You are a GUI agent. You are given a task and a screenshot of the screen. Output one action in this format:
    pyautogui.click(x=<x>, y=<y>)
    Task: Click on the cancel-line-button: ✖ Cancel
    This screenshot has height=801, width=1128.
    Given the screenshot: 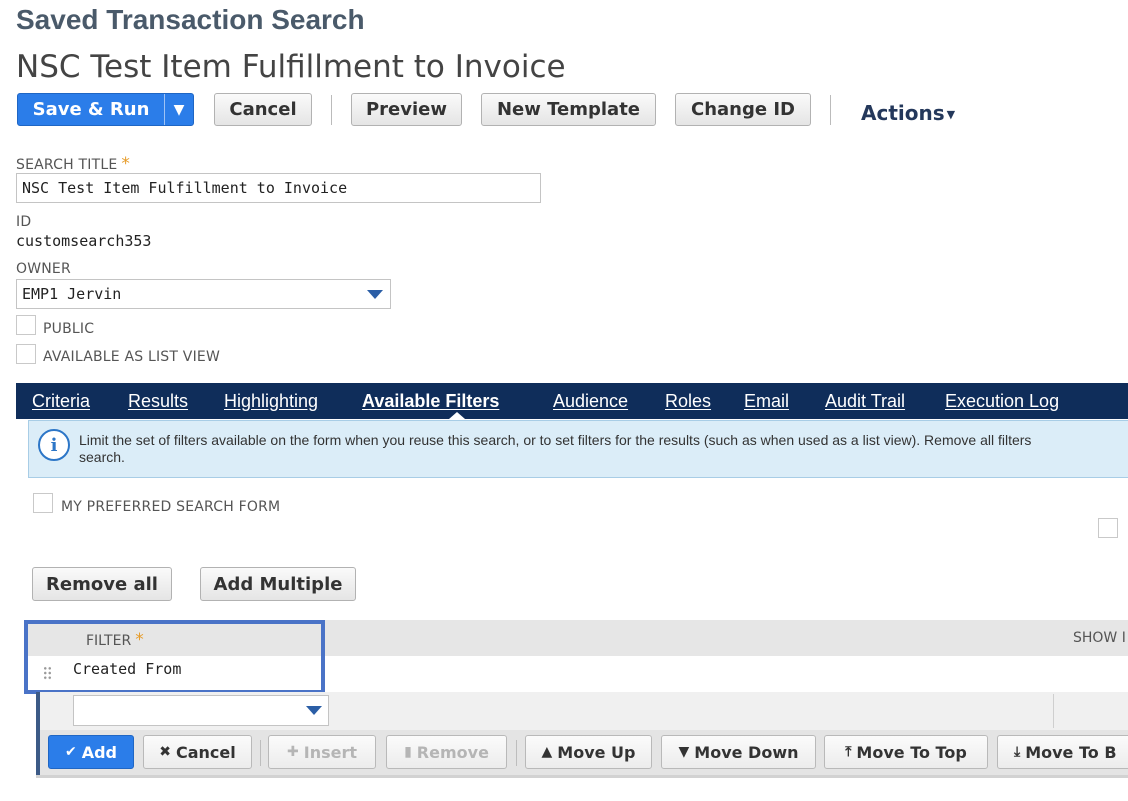 What is the action you would take?
    pyautogui.click(x=197, y=752)
    